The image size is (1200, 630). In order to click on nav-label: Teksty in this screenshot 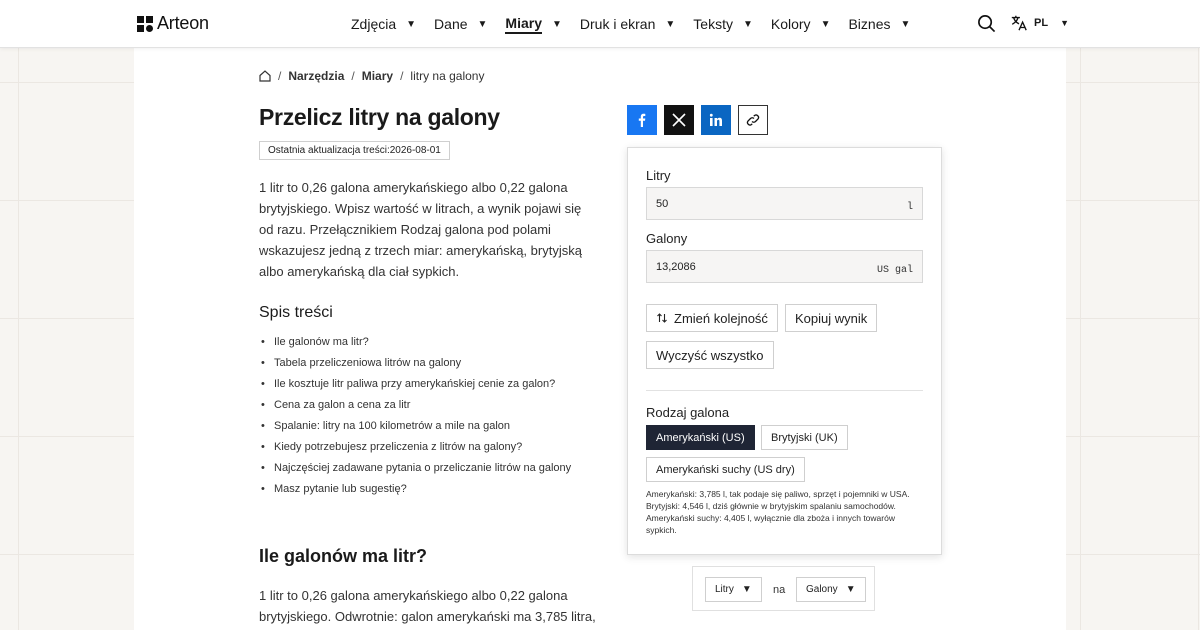, I will do `click(713, 24)`.